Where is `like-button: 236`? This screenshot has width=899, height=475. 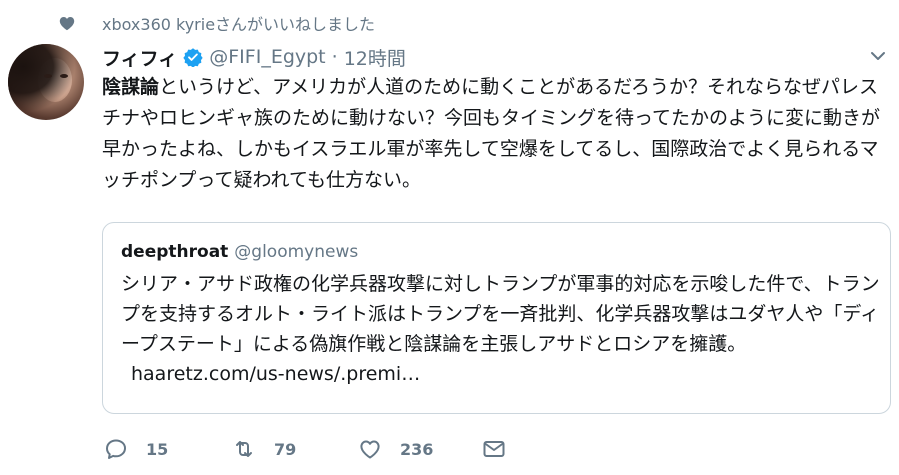 like-button: 236 is located at coordinates (395, 449).